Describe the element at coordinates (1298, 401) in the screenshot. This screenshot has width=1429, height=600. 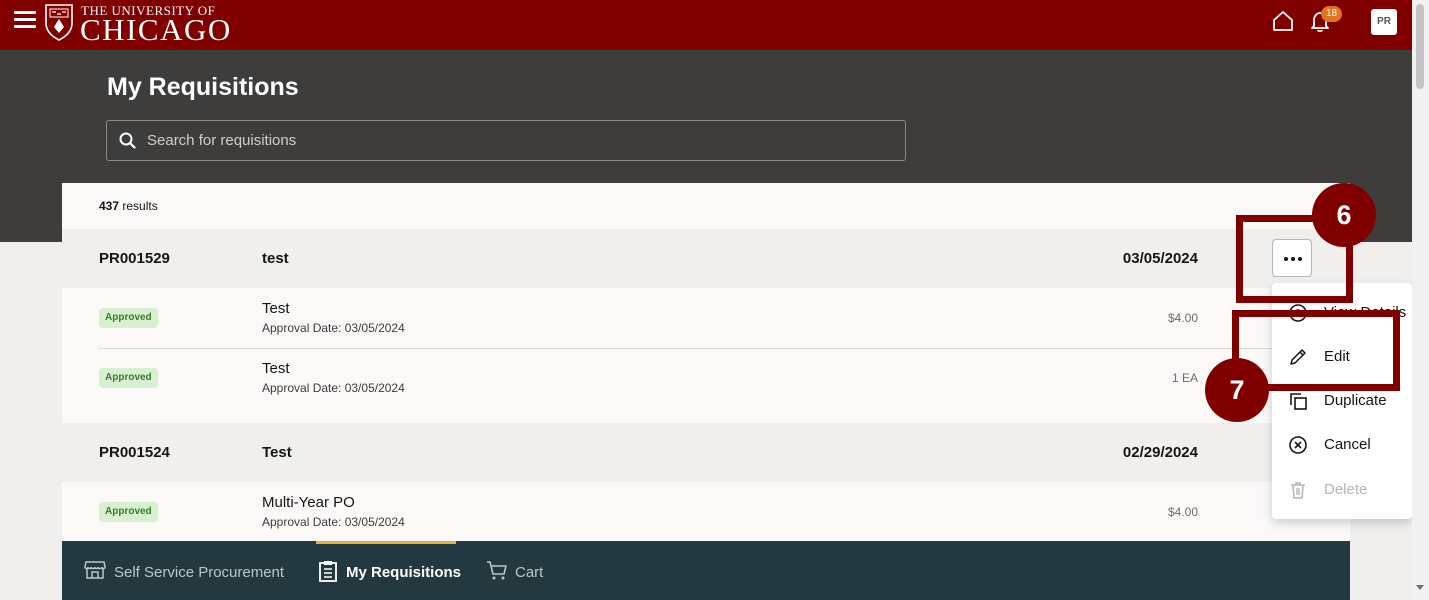
I see `duplicate-icon` at that location.